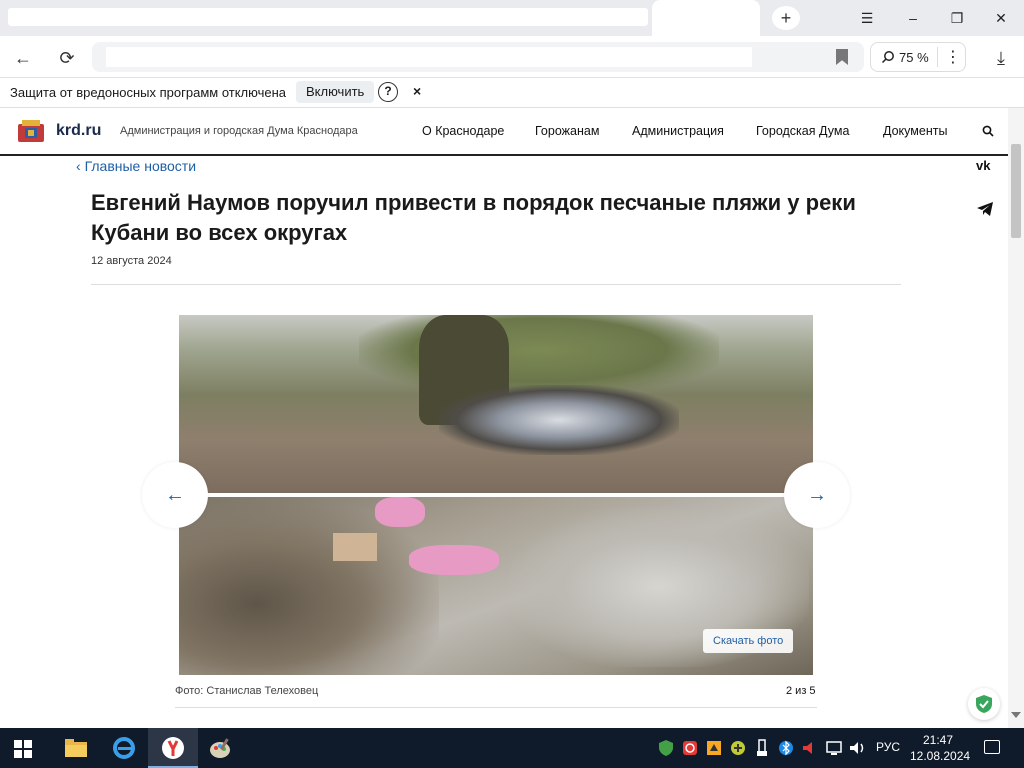 The height and width of the screenshot is (768, 1024). What do you see at coordinates (417, 91) in the screenshot?
I see `infobar-close-icon: ×` at bounding box center [417, 91].